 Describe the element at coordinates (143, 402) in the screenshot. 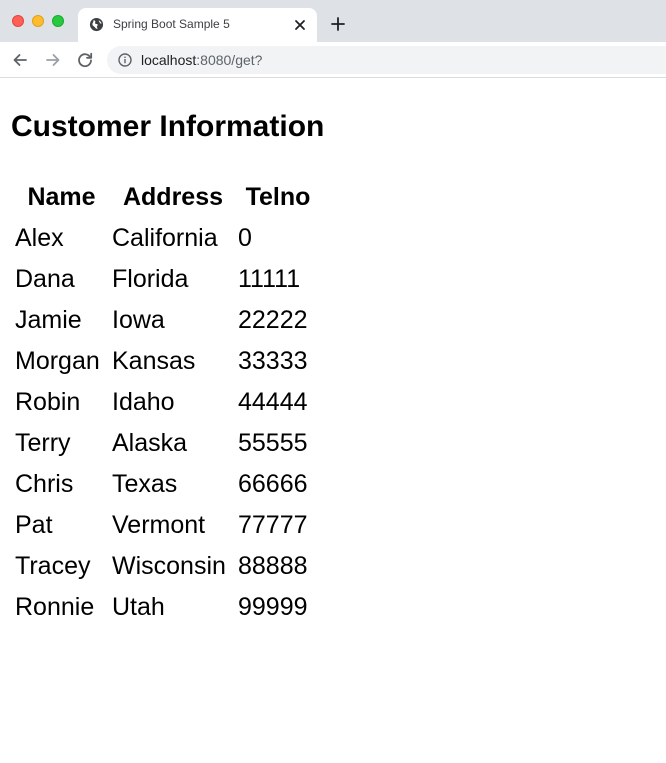

I see `cell-address: Idaho` at that location.